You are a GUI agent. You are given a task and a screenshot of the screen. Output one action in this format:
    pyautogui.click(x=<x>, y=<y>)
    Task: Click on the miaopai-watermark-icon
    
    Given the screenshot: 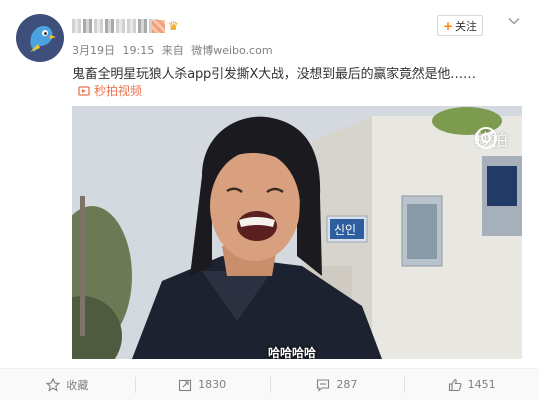 What is the action you would take?
    pyautogui.click(x=486, y=138)
    